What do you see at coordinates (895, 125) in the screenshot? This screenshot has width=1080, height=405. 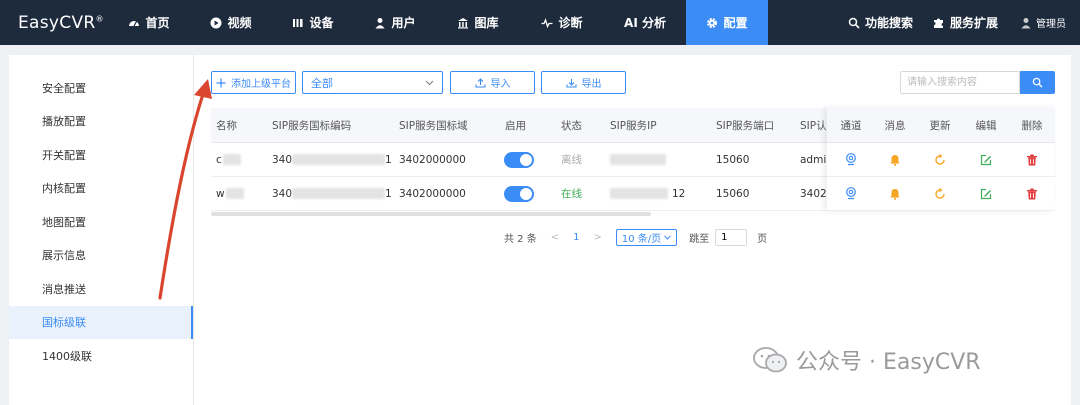 I see `col-message: 消息` at bounding box center [895, 125].